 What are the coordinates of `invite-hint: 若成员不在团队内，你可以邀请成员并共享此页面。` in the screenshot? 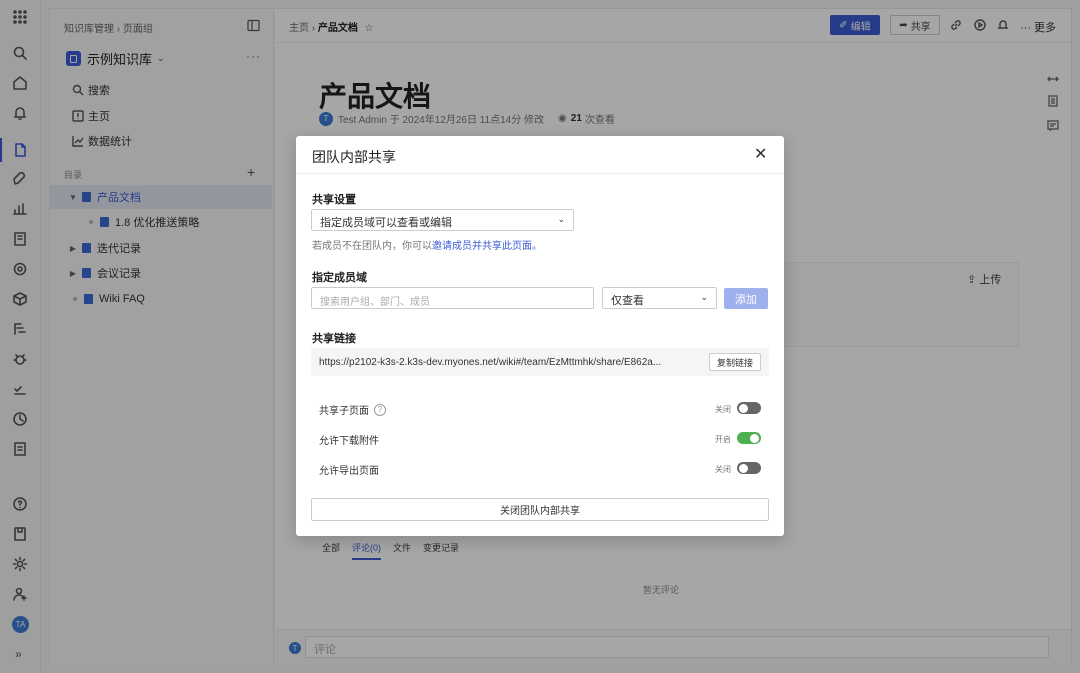 It's located at (427, 244).